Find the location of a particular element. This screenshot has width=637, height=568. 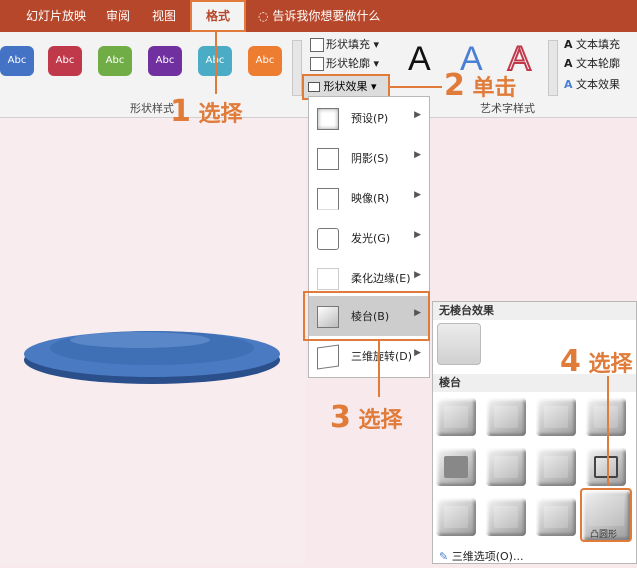

tab-view: 视图 is located at coordinates (164, 16).